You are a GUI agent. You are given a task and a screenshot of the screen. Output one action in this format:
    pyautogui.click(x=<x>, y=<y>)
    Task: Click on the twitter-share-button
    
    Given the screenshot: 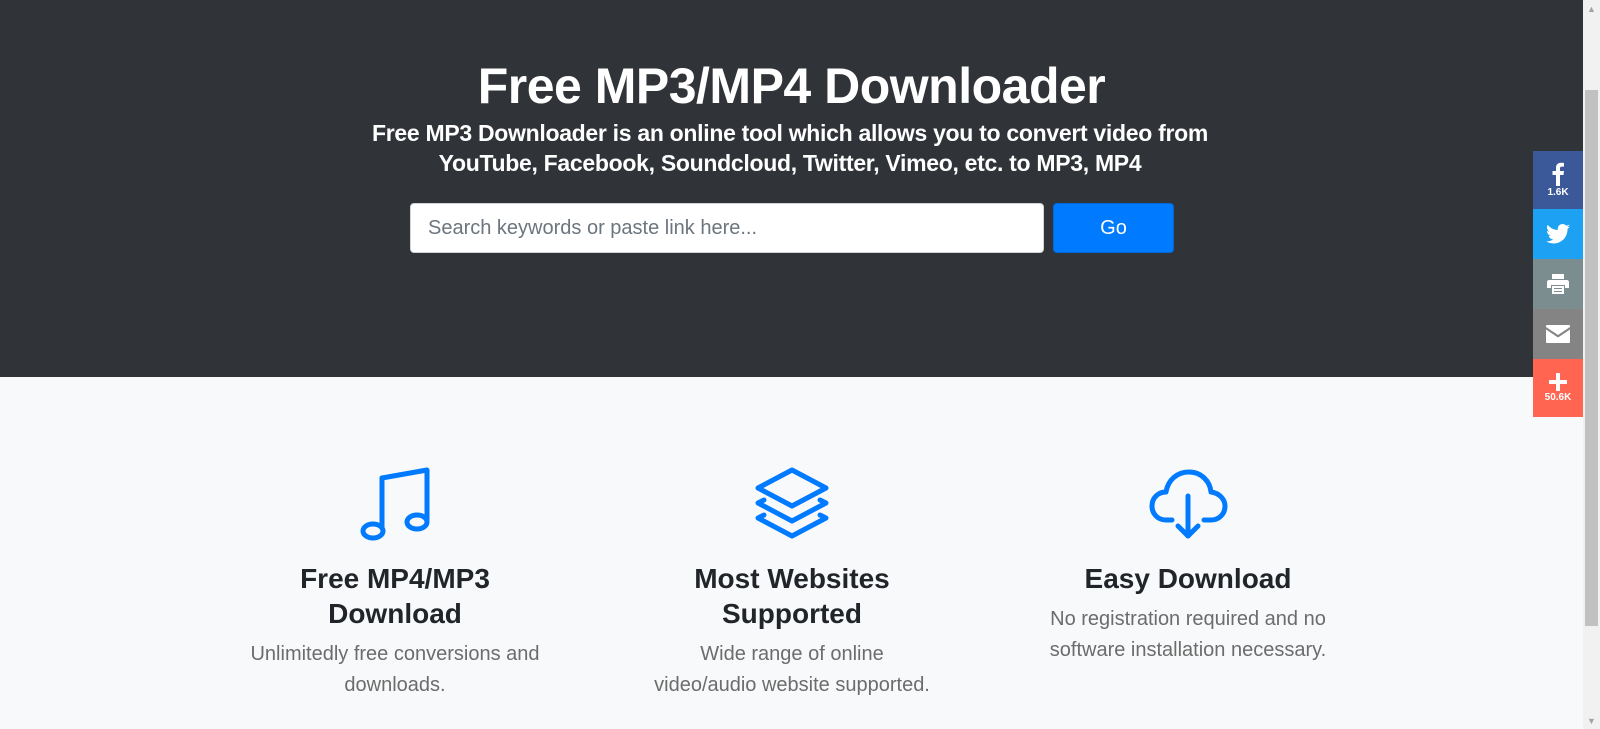 What is the action you would take?
    pyautogui.click(x=1558, y=234)
    